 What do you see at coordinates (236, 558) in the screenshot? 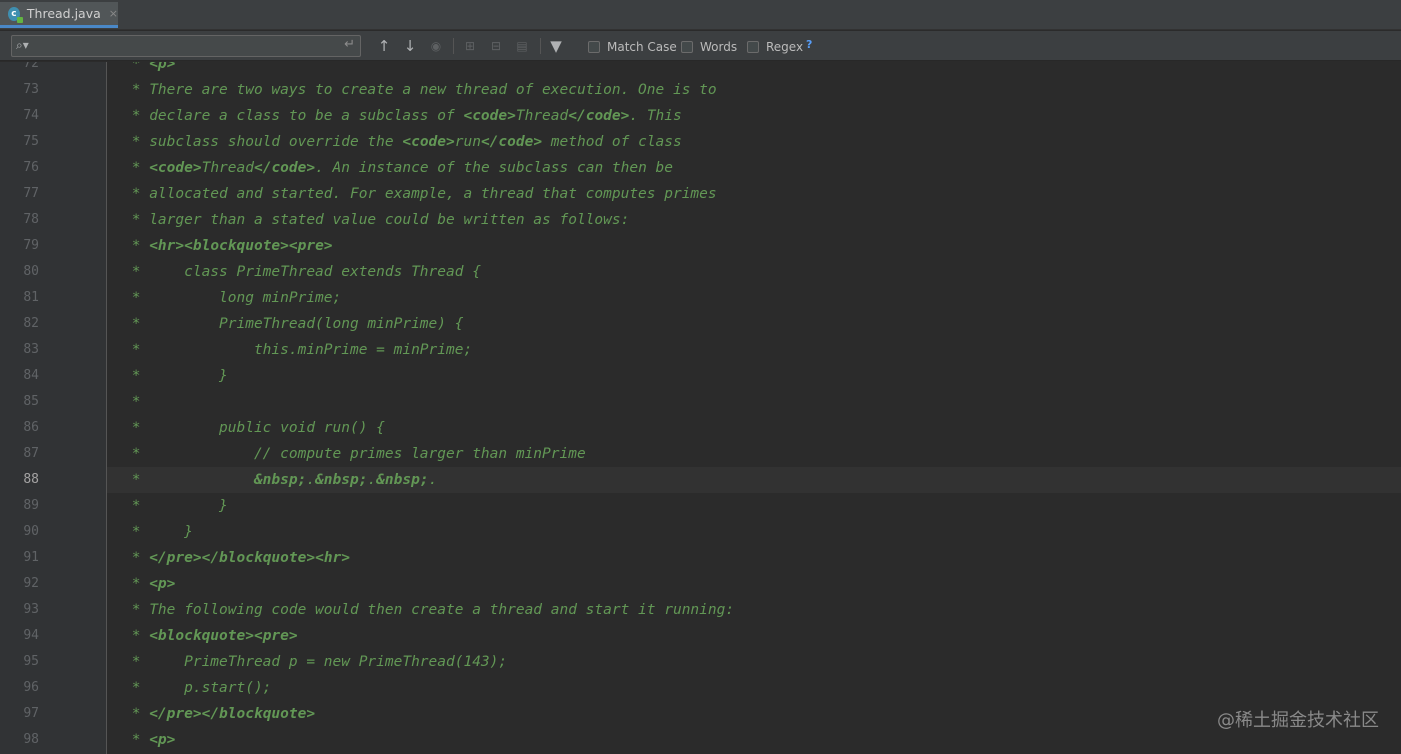
I see `code-line: * </pre></blockquote><hr>` at bounding box center [236, 558].